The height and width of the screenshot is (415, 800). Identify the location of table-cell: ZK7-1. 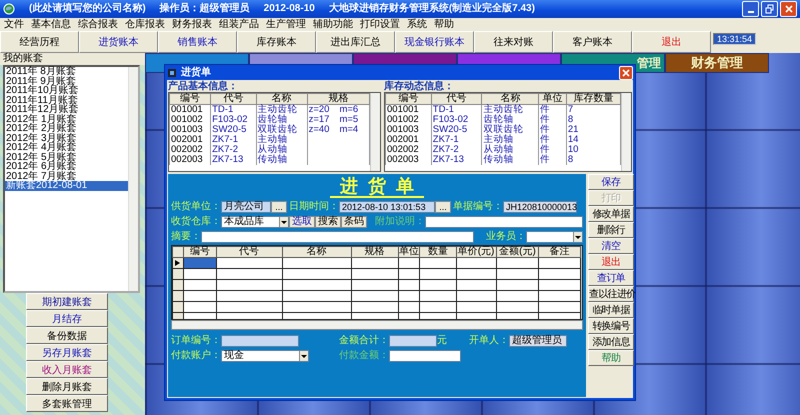
(445, 139).